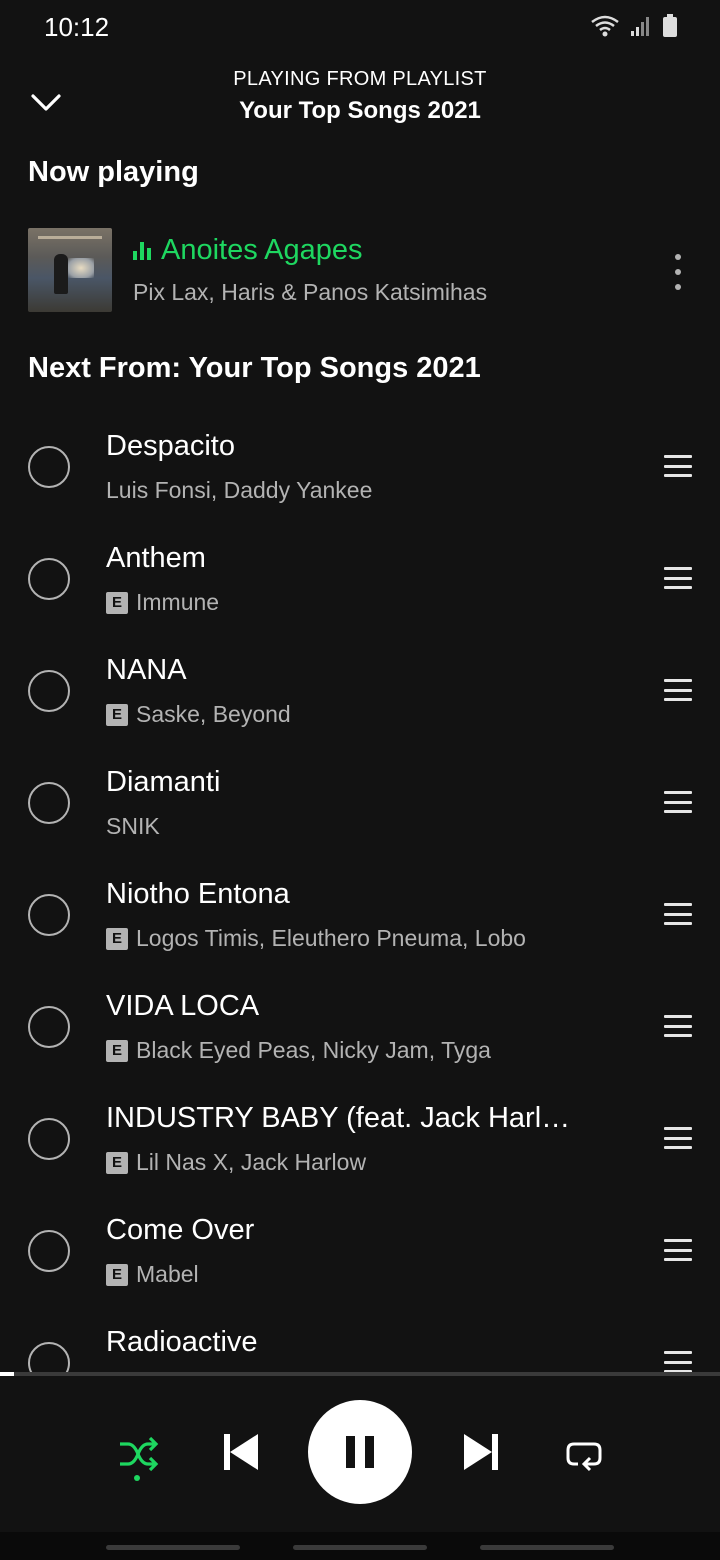  I want to click on now-playing-heading: Now playing, so click(113, 172).